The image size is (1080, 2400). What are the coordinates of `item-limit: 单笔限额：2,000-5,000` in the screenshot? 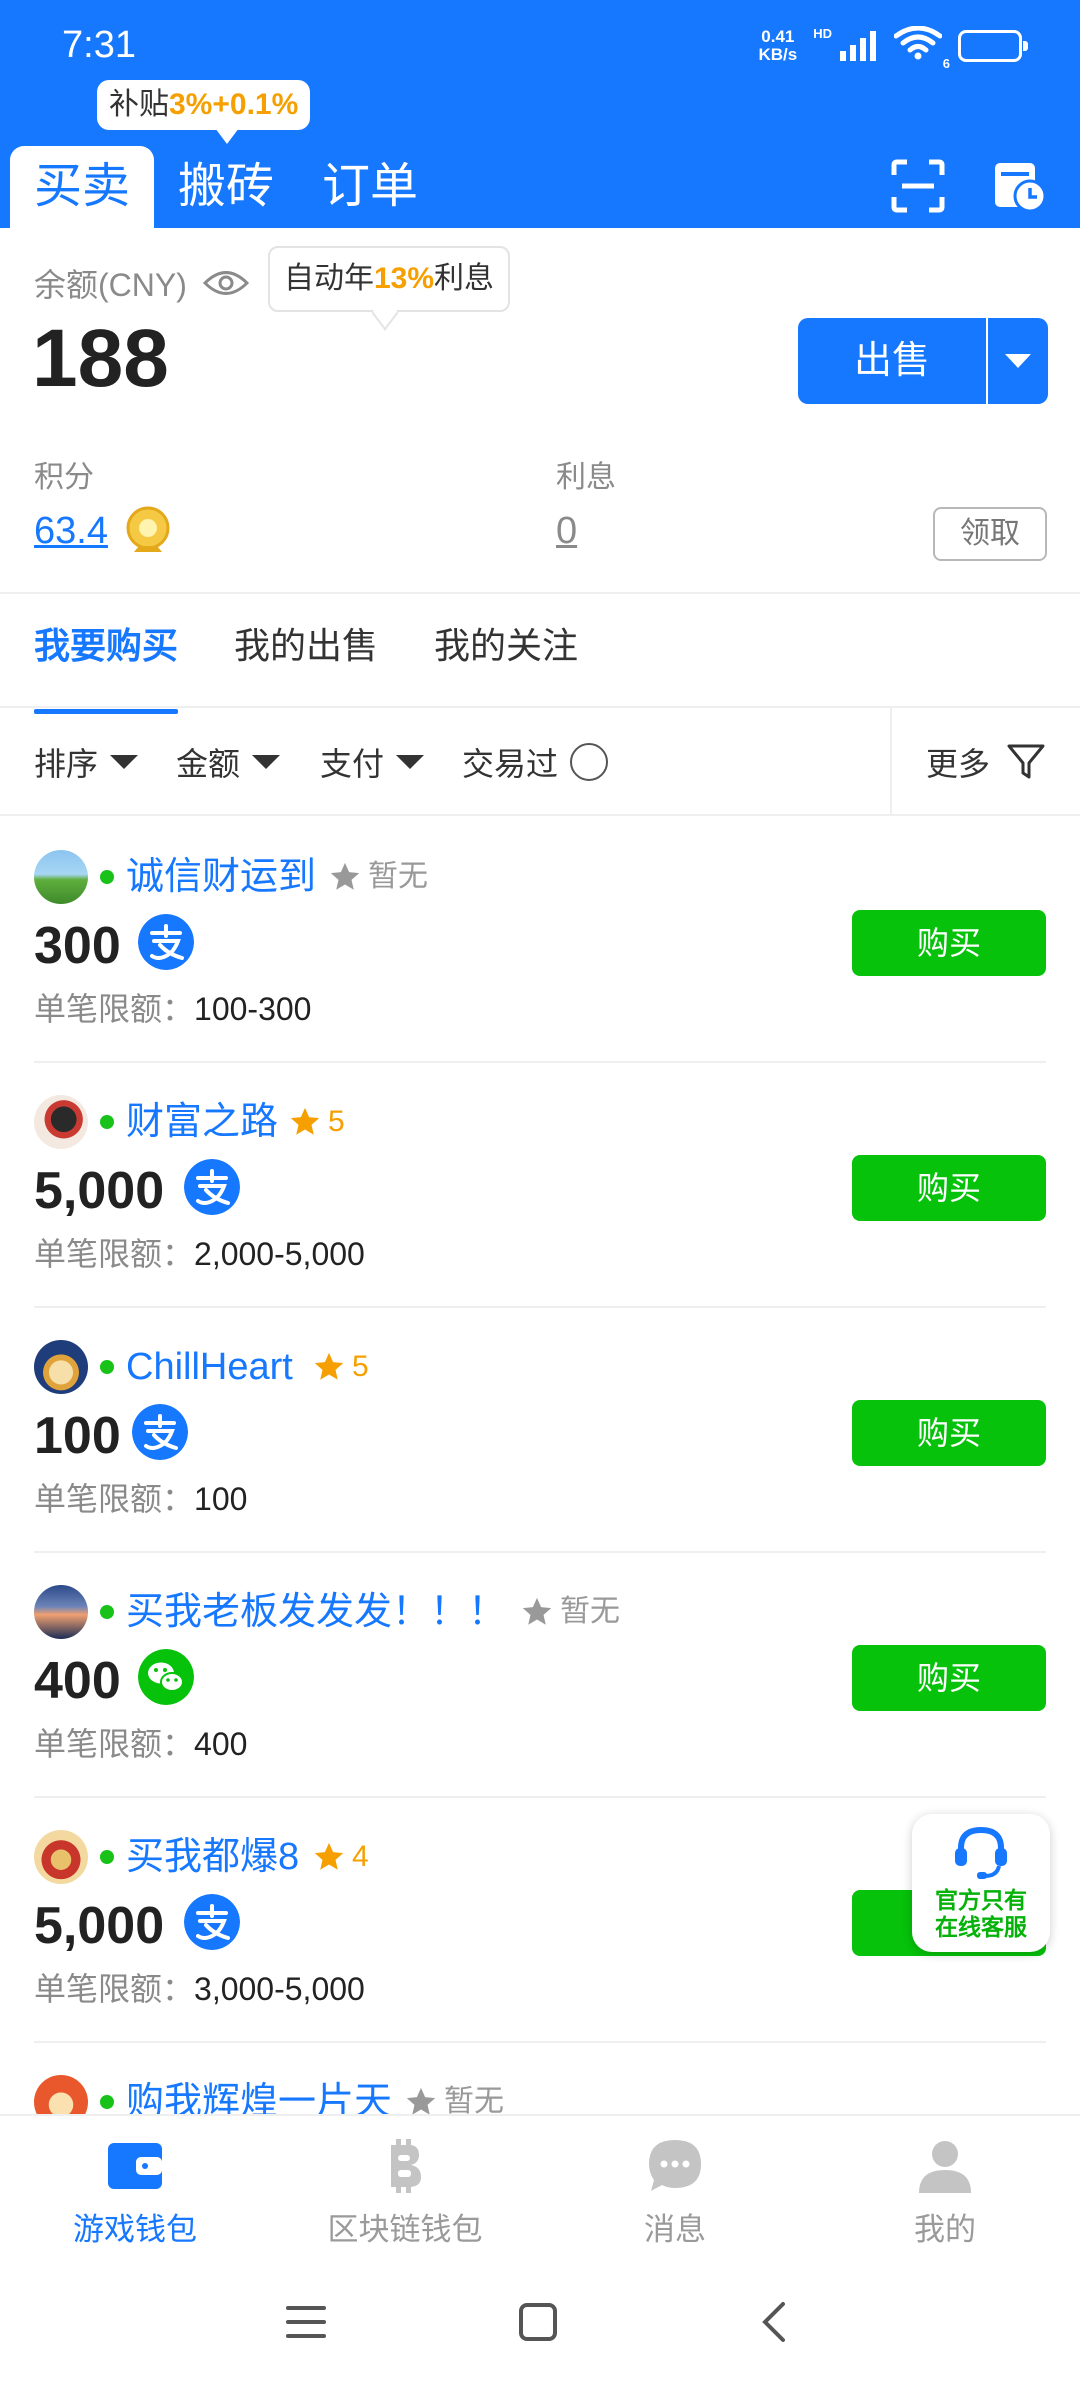 It's located at (199, 1254).